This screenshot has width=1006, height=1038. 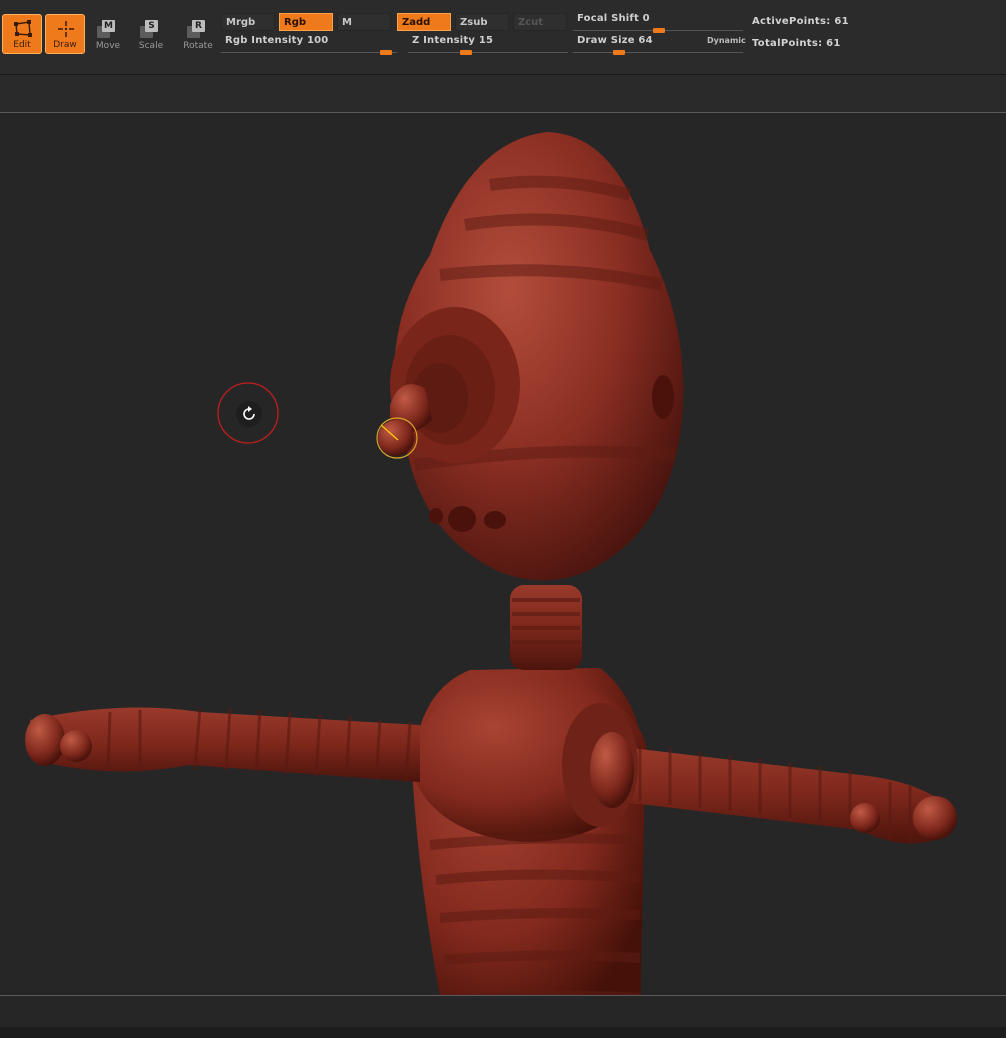 I want to click on zcut-button: Zcut, so click(x=540, y=22).